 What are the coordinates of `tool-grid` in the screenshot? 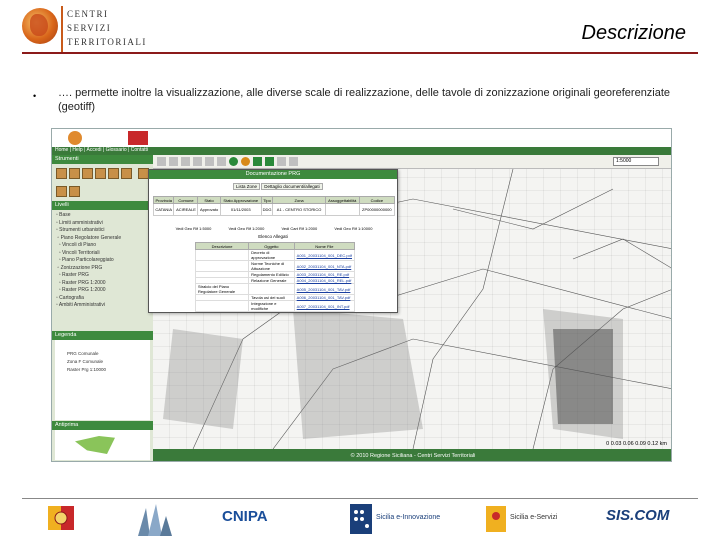 It's located at (103, 185).